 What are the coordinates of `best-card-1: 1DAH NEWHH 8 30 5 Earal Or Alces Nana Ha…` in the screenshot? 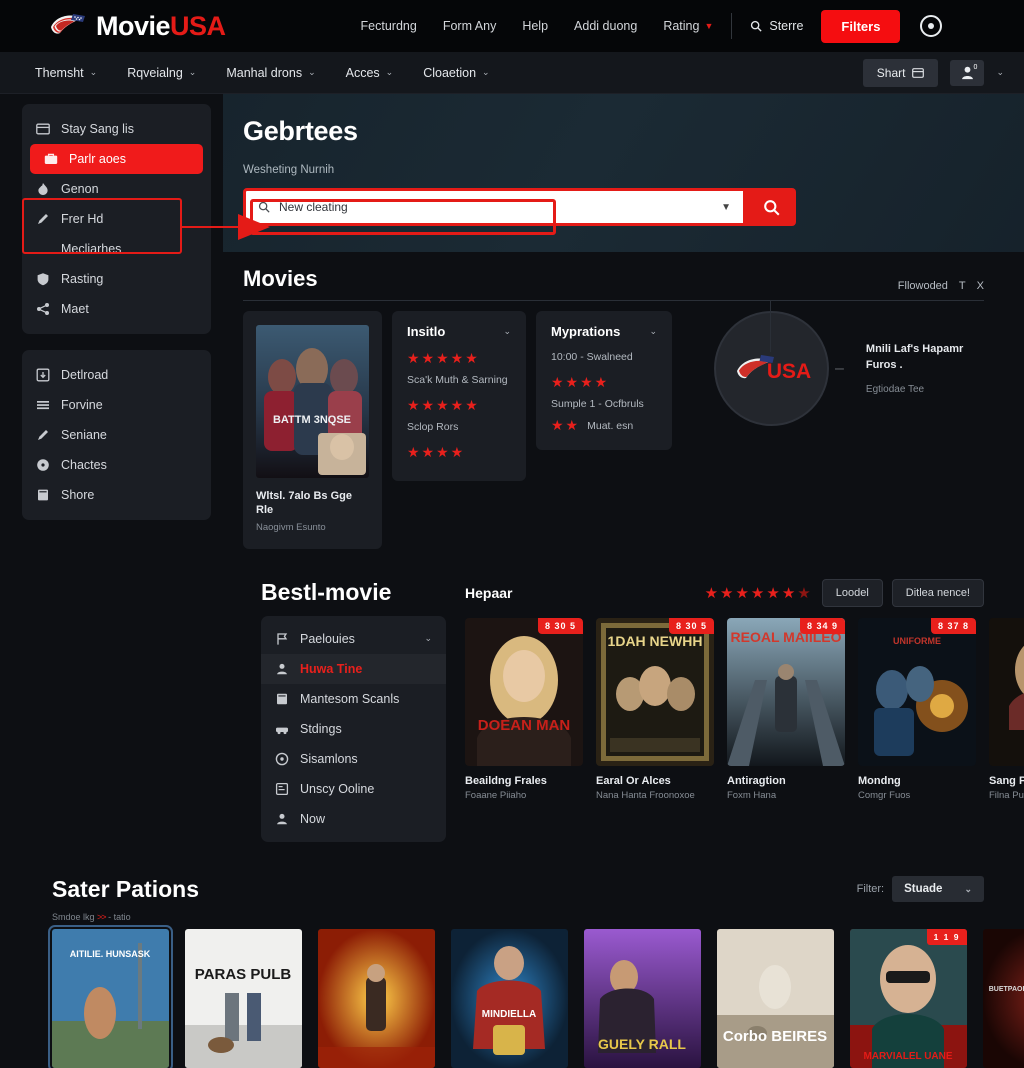 It's located at (655, 709).